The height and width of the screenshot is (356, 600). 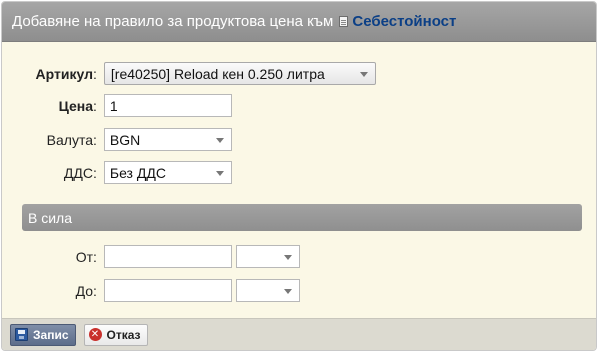 I want to click on cancel-icon: ✕, so click(x=95, y=334).